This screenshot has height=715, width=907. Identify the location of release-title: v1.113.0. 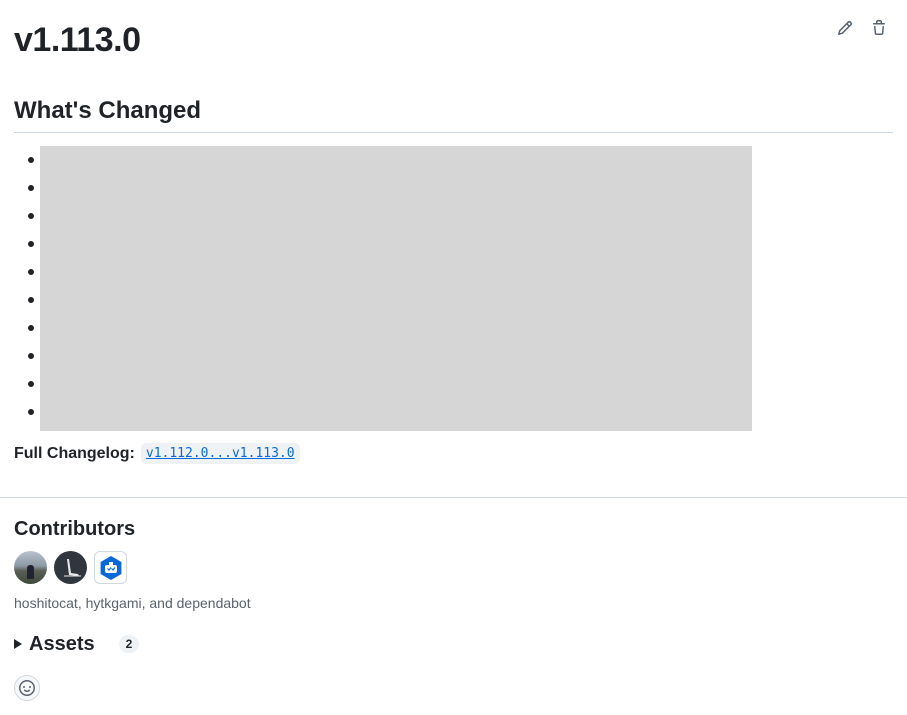
(77, 40).